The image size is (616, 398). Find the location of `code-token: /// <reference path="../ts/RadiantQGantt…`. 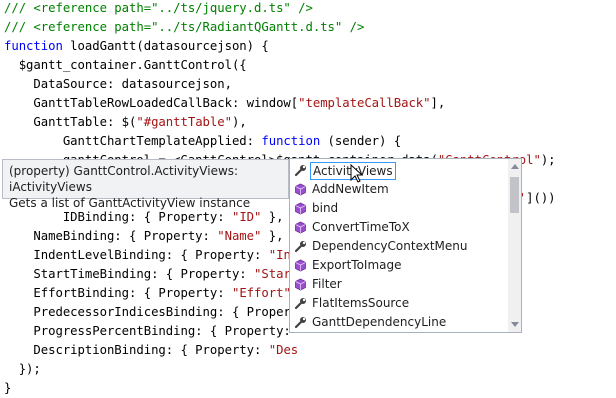

code-token: /// <reference path="../ts/RadiantQGantt… is located at coordinates (184, 27).